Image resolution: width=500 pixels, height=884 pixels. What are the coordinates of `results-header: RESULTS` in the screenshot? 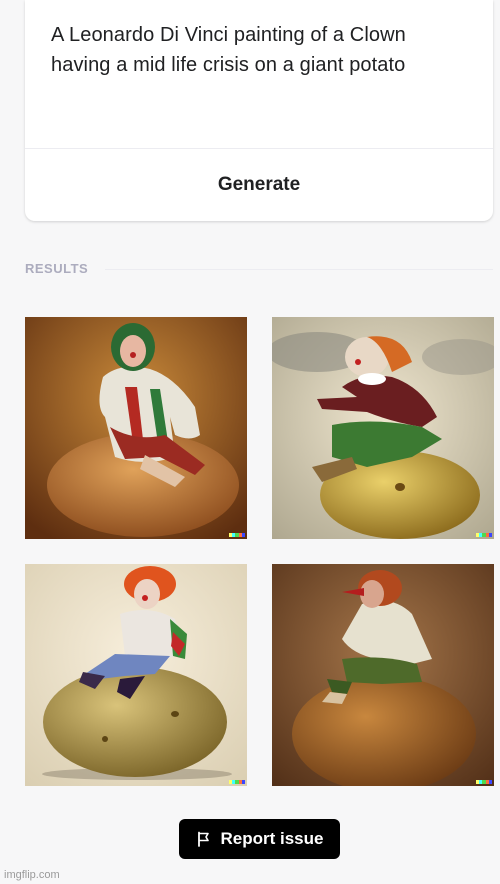 It's located at (259, 269).